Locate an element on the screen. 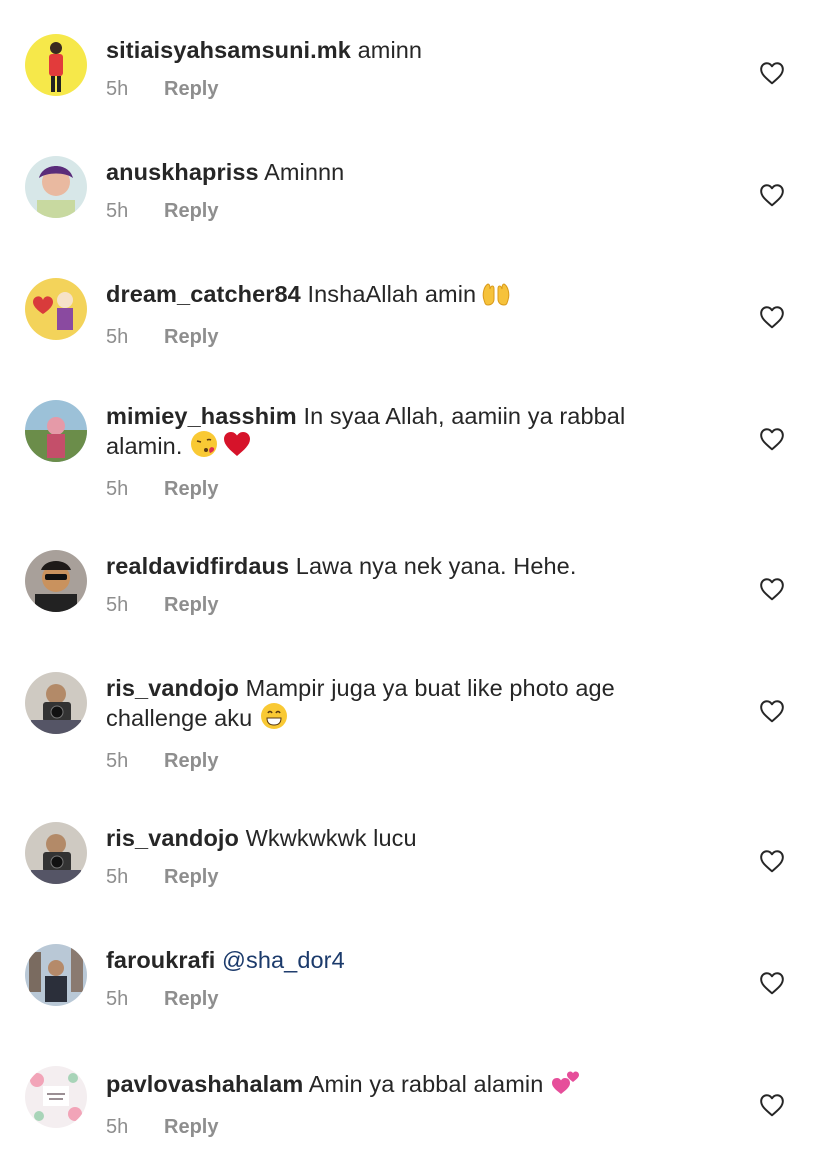  kiss-face-emoji is located at coordinates (204, 447).